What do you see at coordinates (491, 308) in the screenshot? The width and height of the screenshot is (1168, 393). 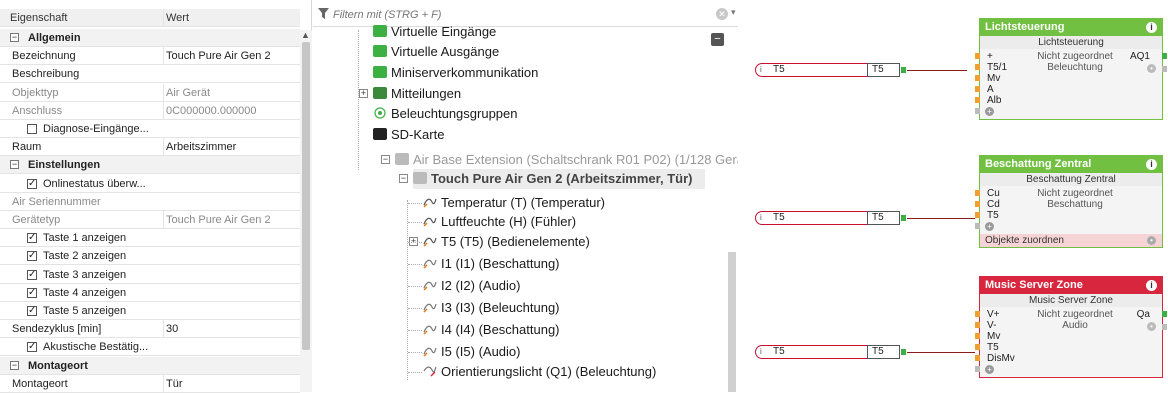 I see `tree-item: I3 (I3) (Beleuchtung)` at bounding box center [491, 308].